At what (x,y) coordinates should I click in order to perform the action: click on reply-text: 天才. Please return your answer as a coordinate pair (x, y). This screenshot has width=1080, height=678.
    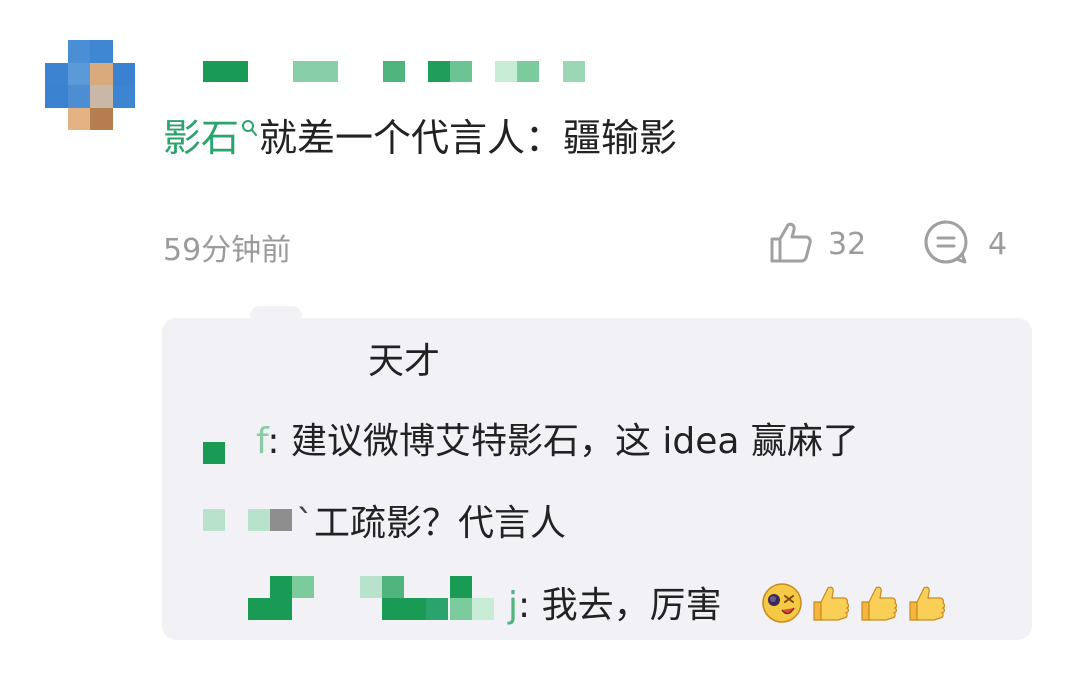
    Looking at the image, I should click on (404, 361).